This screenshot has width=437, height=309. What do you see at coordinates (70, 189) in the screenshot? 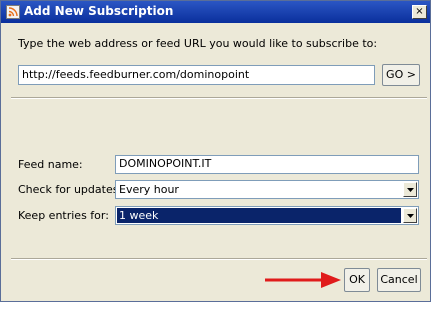
I see `check-updates-label: Check for updates:` at bounding box center [70, 189].